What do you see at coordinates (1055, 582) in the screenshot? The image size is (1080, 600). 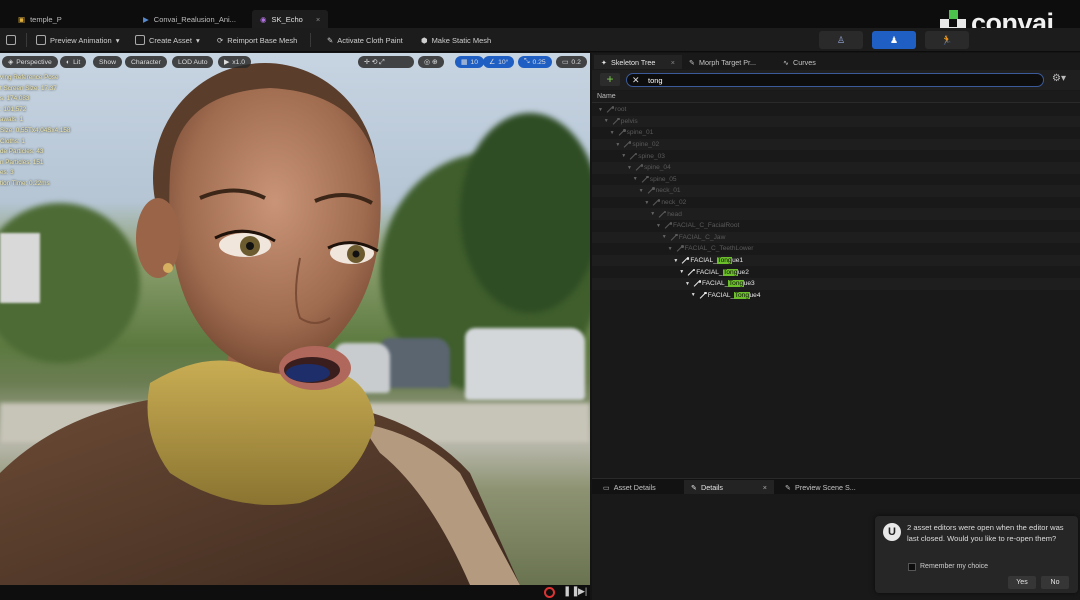 I see `no-button: No` at bounding box center [1055, 582].